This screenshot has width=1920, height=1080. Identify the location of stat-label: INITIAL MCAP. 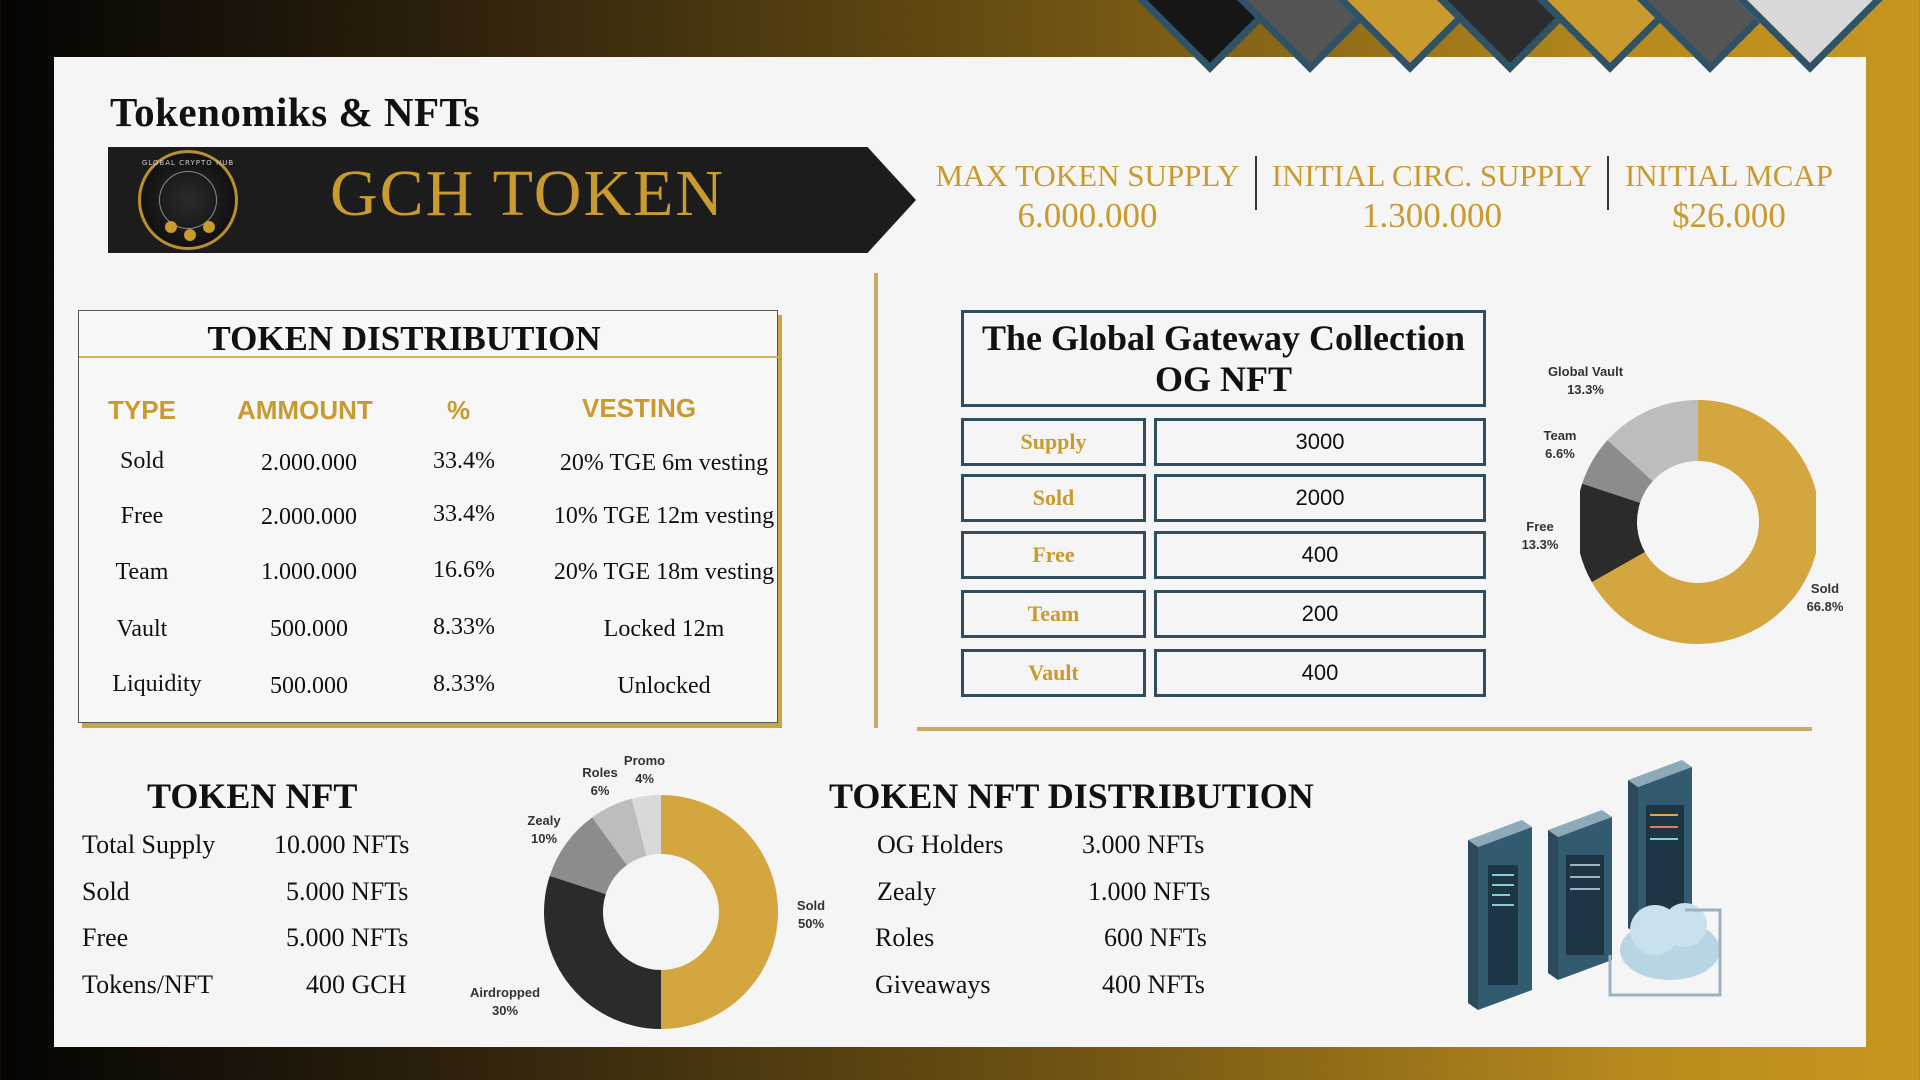
(1729, 175).